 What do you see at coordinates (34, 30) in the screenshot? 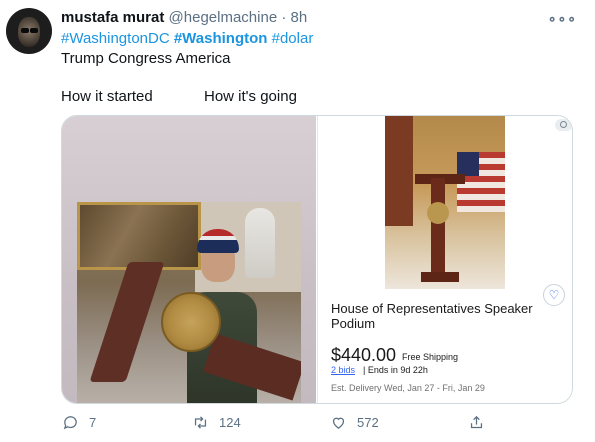
I see `glasses-right` at bounding box center [34, 30].